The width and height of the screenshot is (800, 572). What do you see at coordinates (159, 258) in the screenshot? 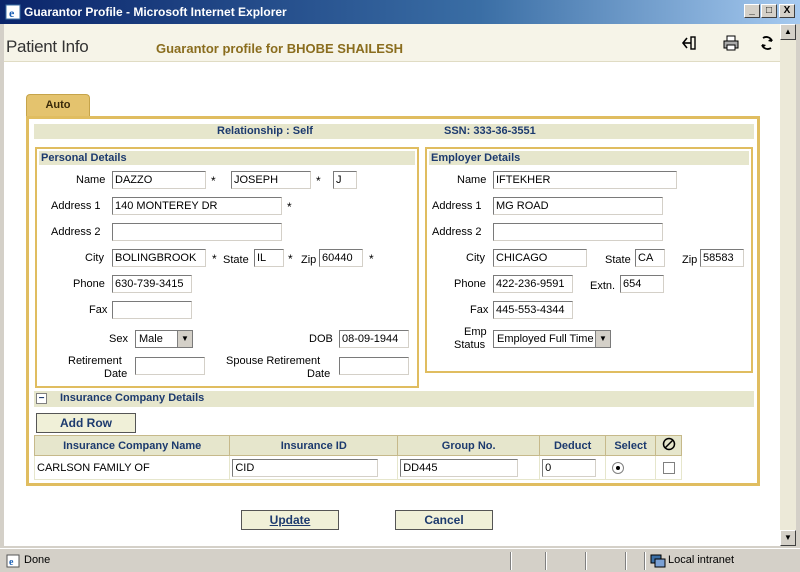
I see `city-input: BOLINGBROOK` at bounding box center [159, 258].